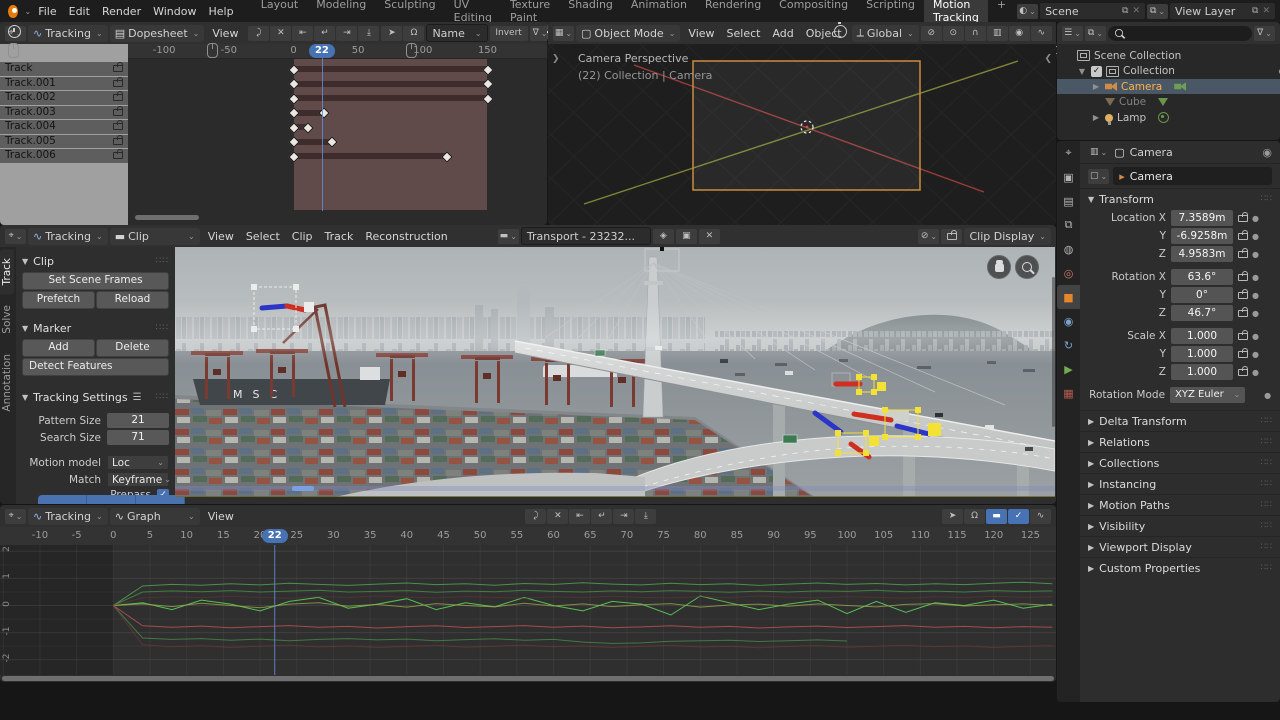  What do you see at coordinates (1082, 71) in the screenshot?
I see `expand-toggle-icon: ▼` at bounding box center [1082, 71].